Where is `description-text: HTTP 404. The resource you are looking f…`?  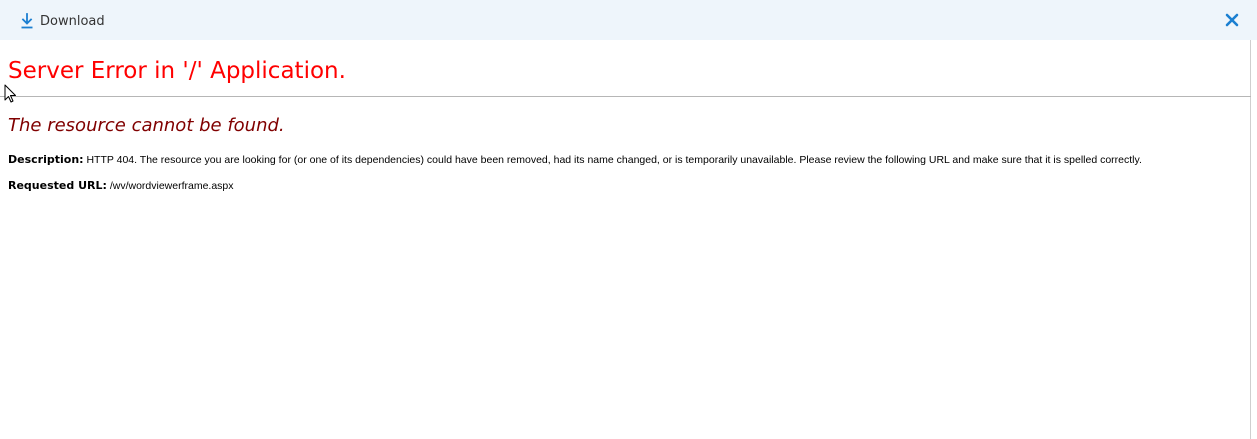 description-text: HTTP 404. The resource you are looking f… is located at coordinates (614, 160).